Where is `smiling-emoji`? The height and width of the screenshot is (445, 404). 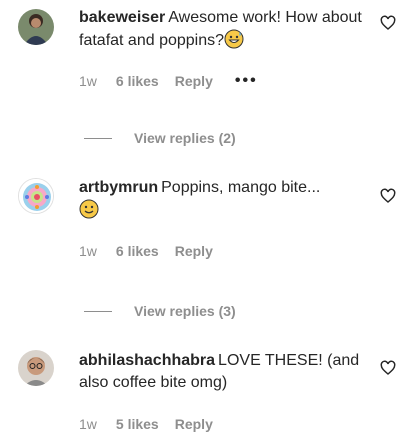
smiling-emoji is located at coordinates (89, 209).